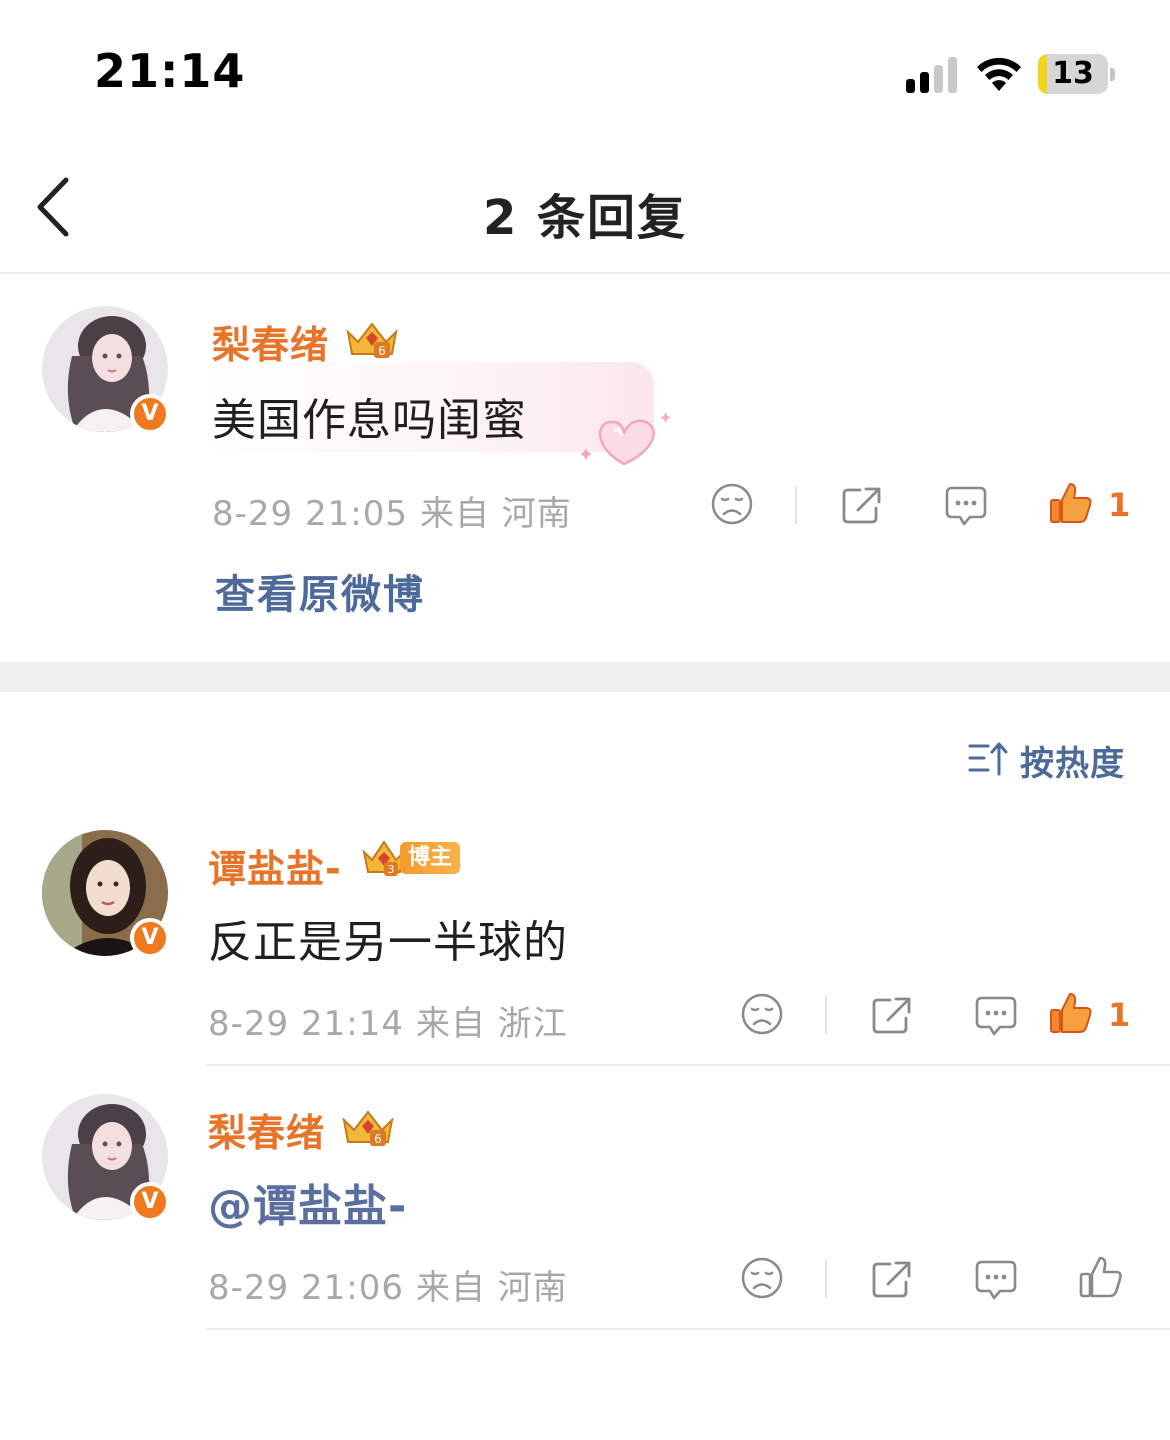 The image size is (1170, 1440). I want to click on comment-meta: 8-29 21:06 来自 河南, so click(388, 1284).